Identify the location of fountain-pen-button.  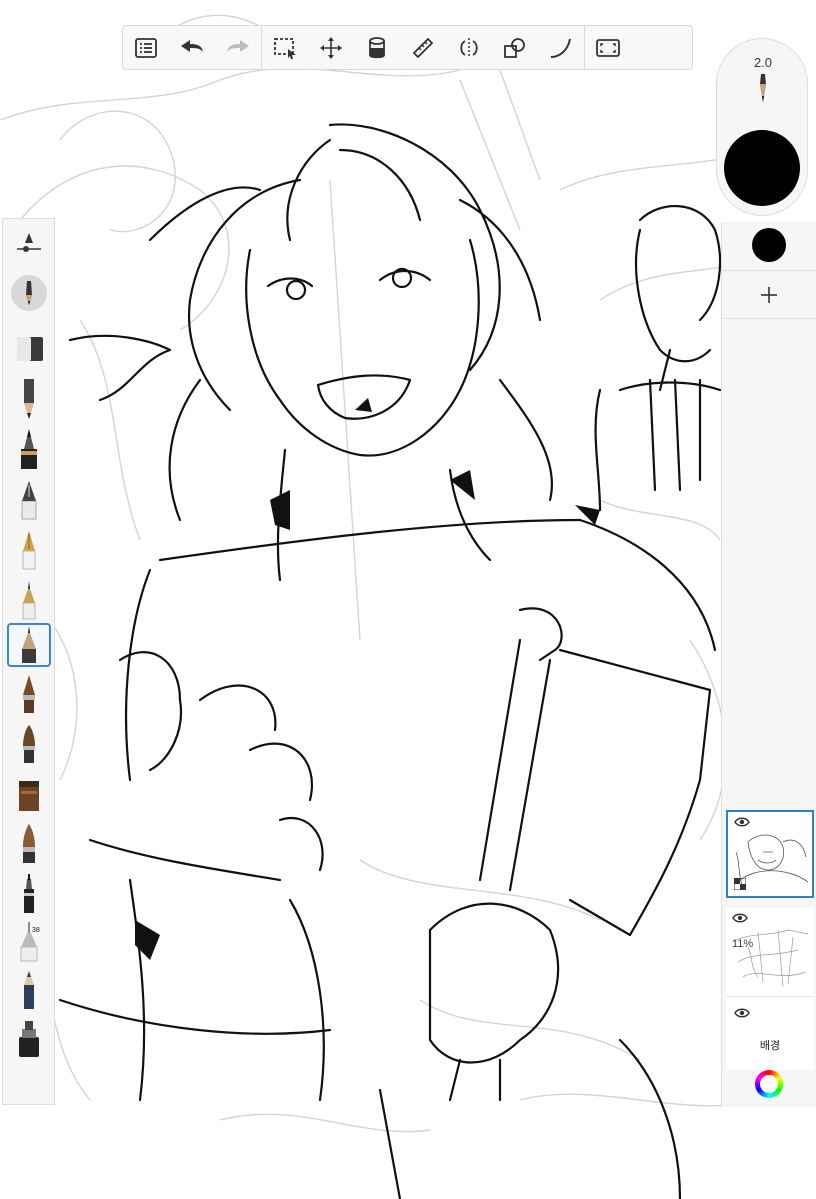
(29, 549).